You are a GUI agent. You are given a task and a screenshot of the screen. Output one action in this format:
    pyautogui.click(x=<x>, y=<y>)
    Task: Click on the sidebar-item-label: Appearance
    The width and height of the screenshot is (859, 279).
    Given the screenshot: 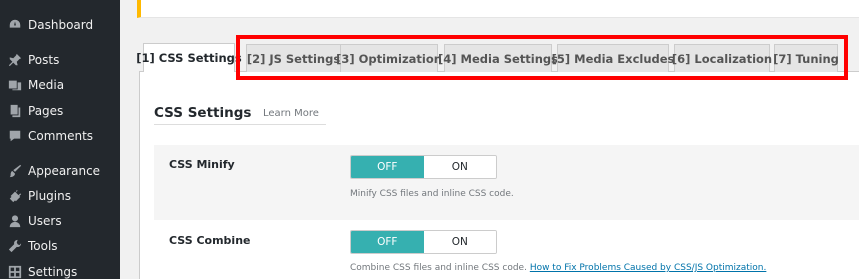 What is the action you would take?
    pyautogui.click(x=64, y=171)
    